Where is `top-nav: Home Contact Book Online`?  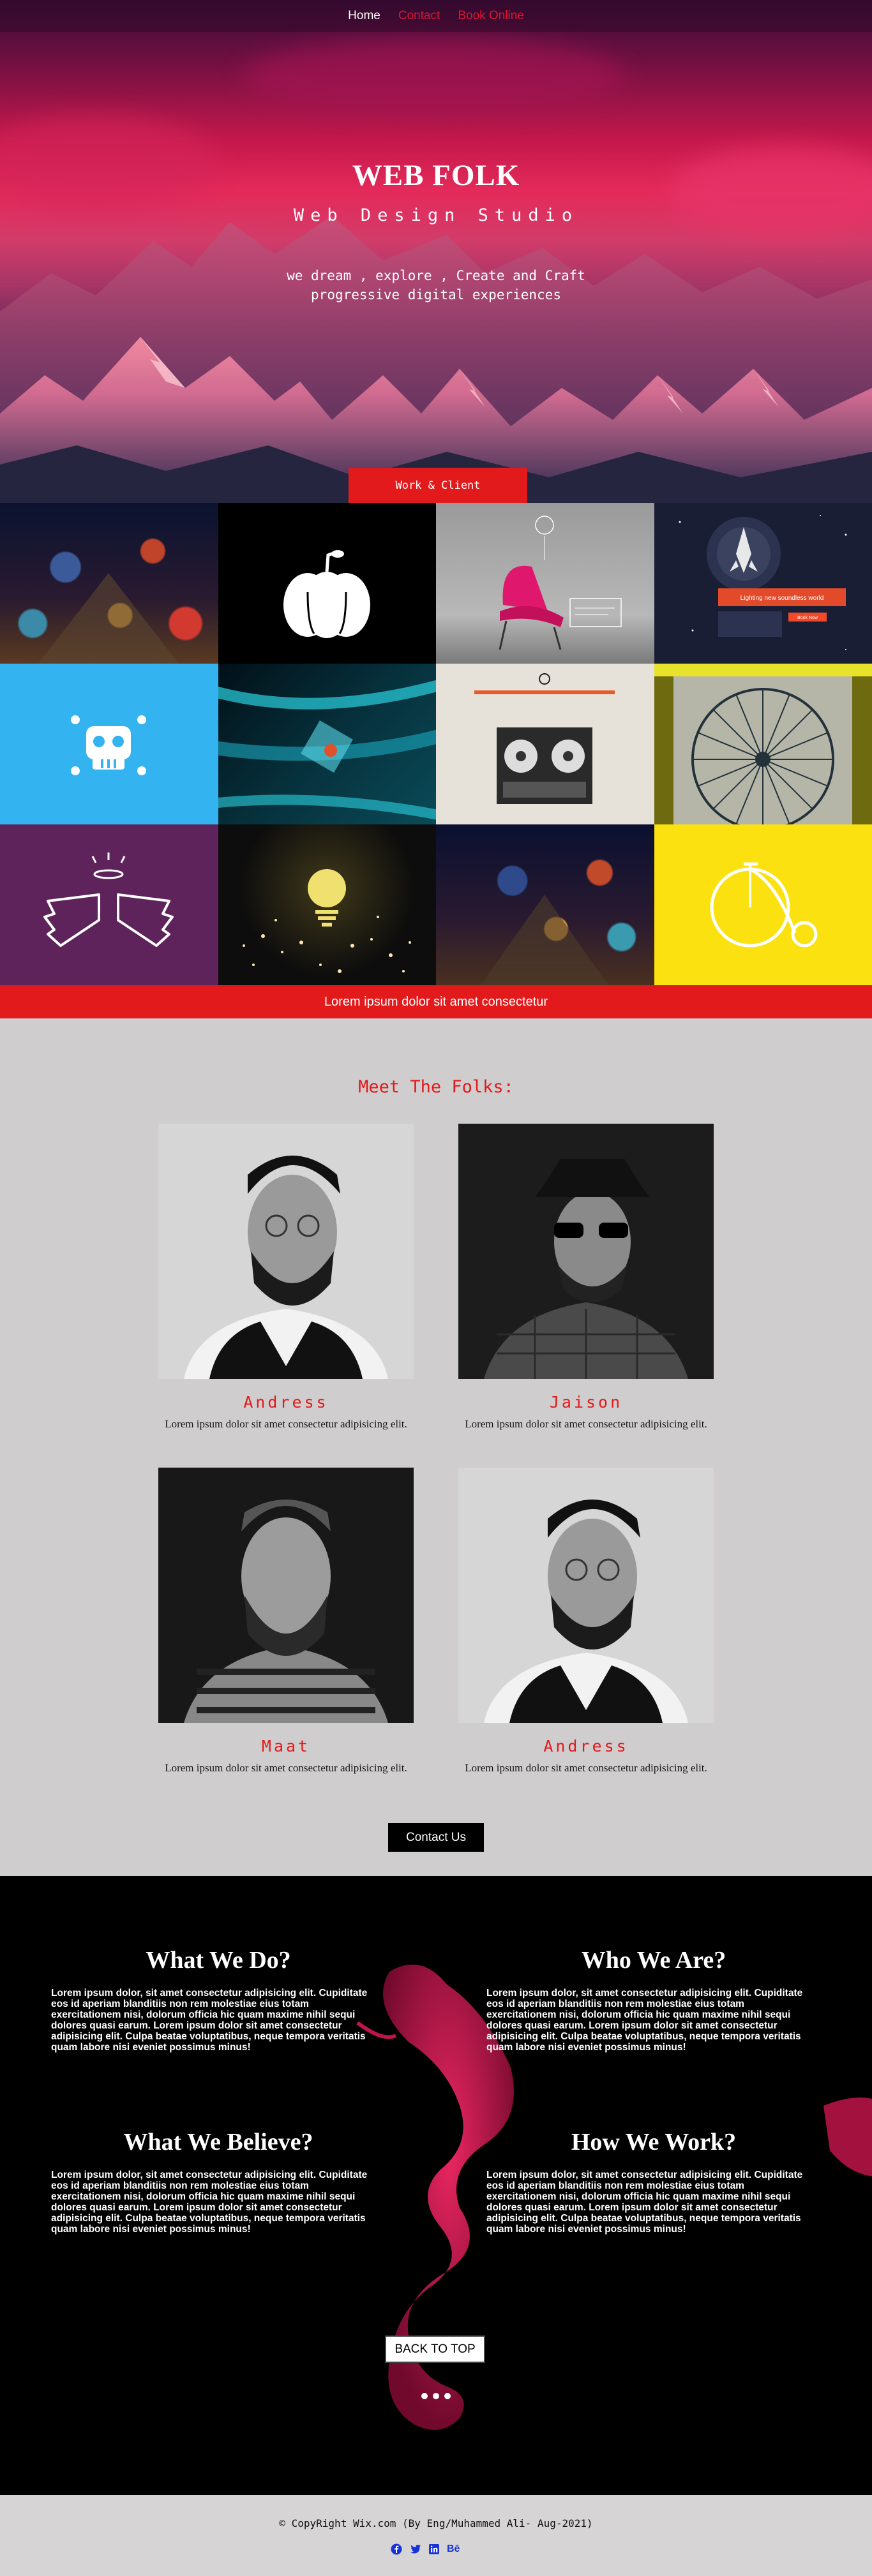 top-nav: Home Contact Book Online is located at coordinates (436, 16).